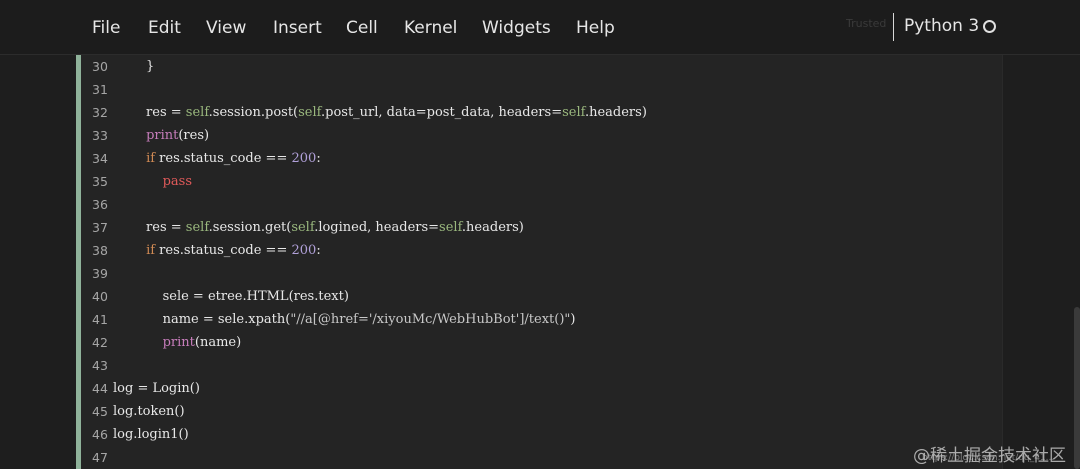 Image resolution: width=1080 pixels, height=469 pixels. What do you see at coordinates (430, 28) in the screenshot?
I see `menu-kernel: Kernel` at bounding box center [430, 28].